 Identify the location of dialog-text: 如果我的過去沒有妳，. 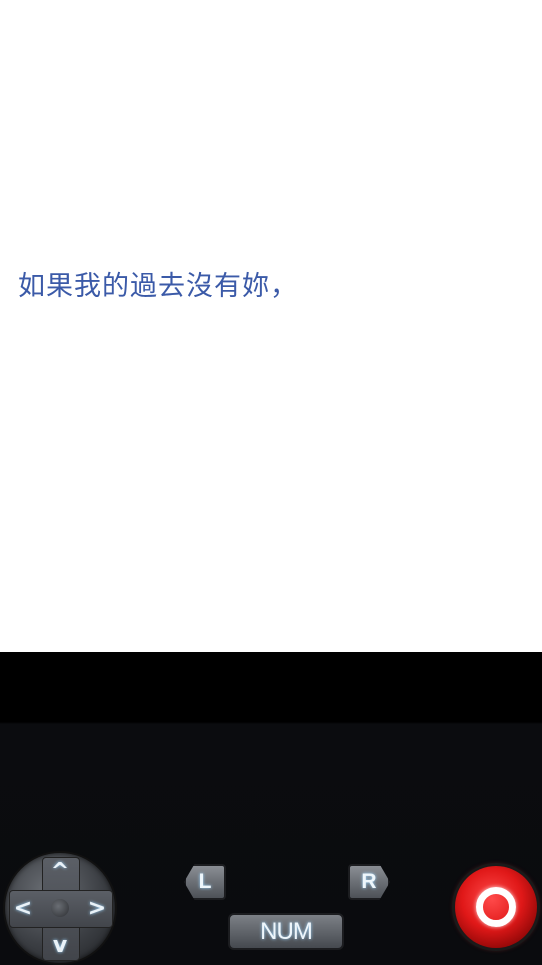
(158, 286).